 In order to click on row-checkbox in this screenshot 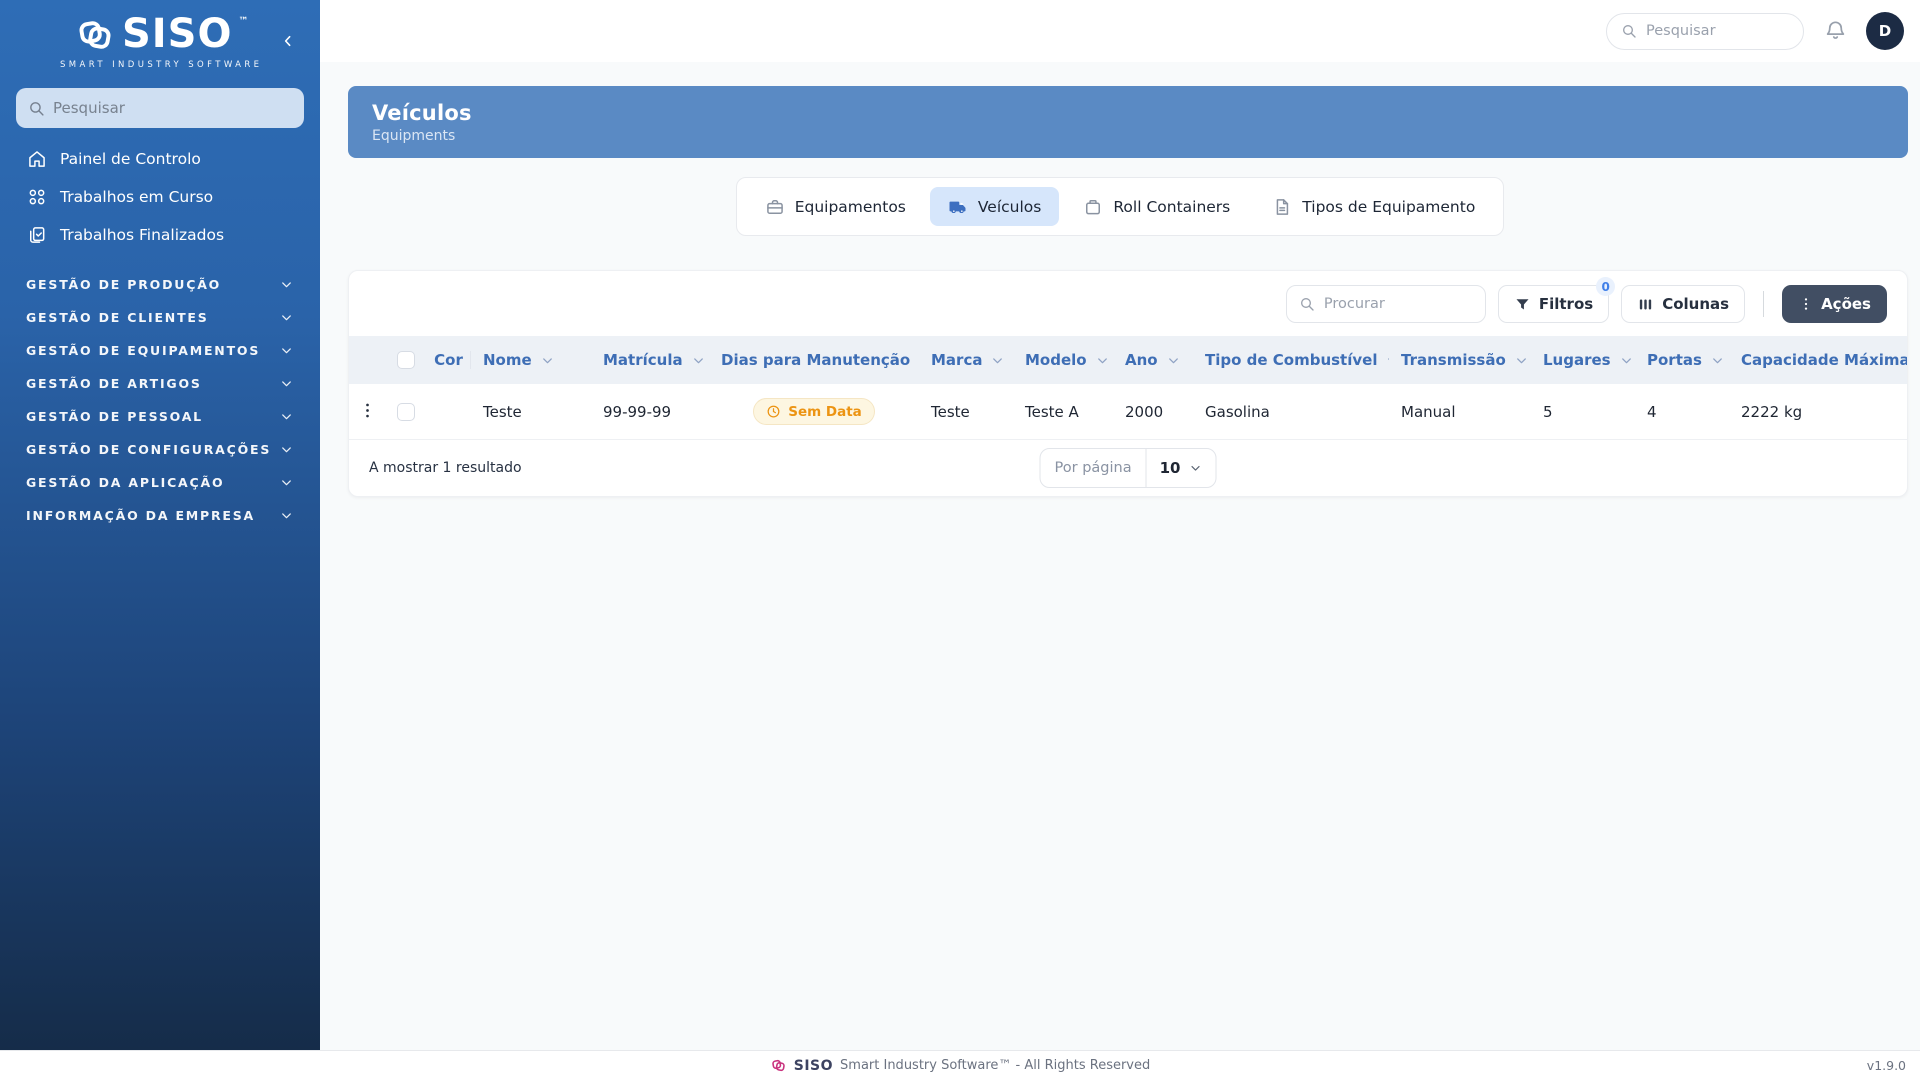, I will do `click(406, 411)`.